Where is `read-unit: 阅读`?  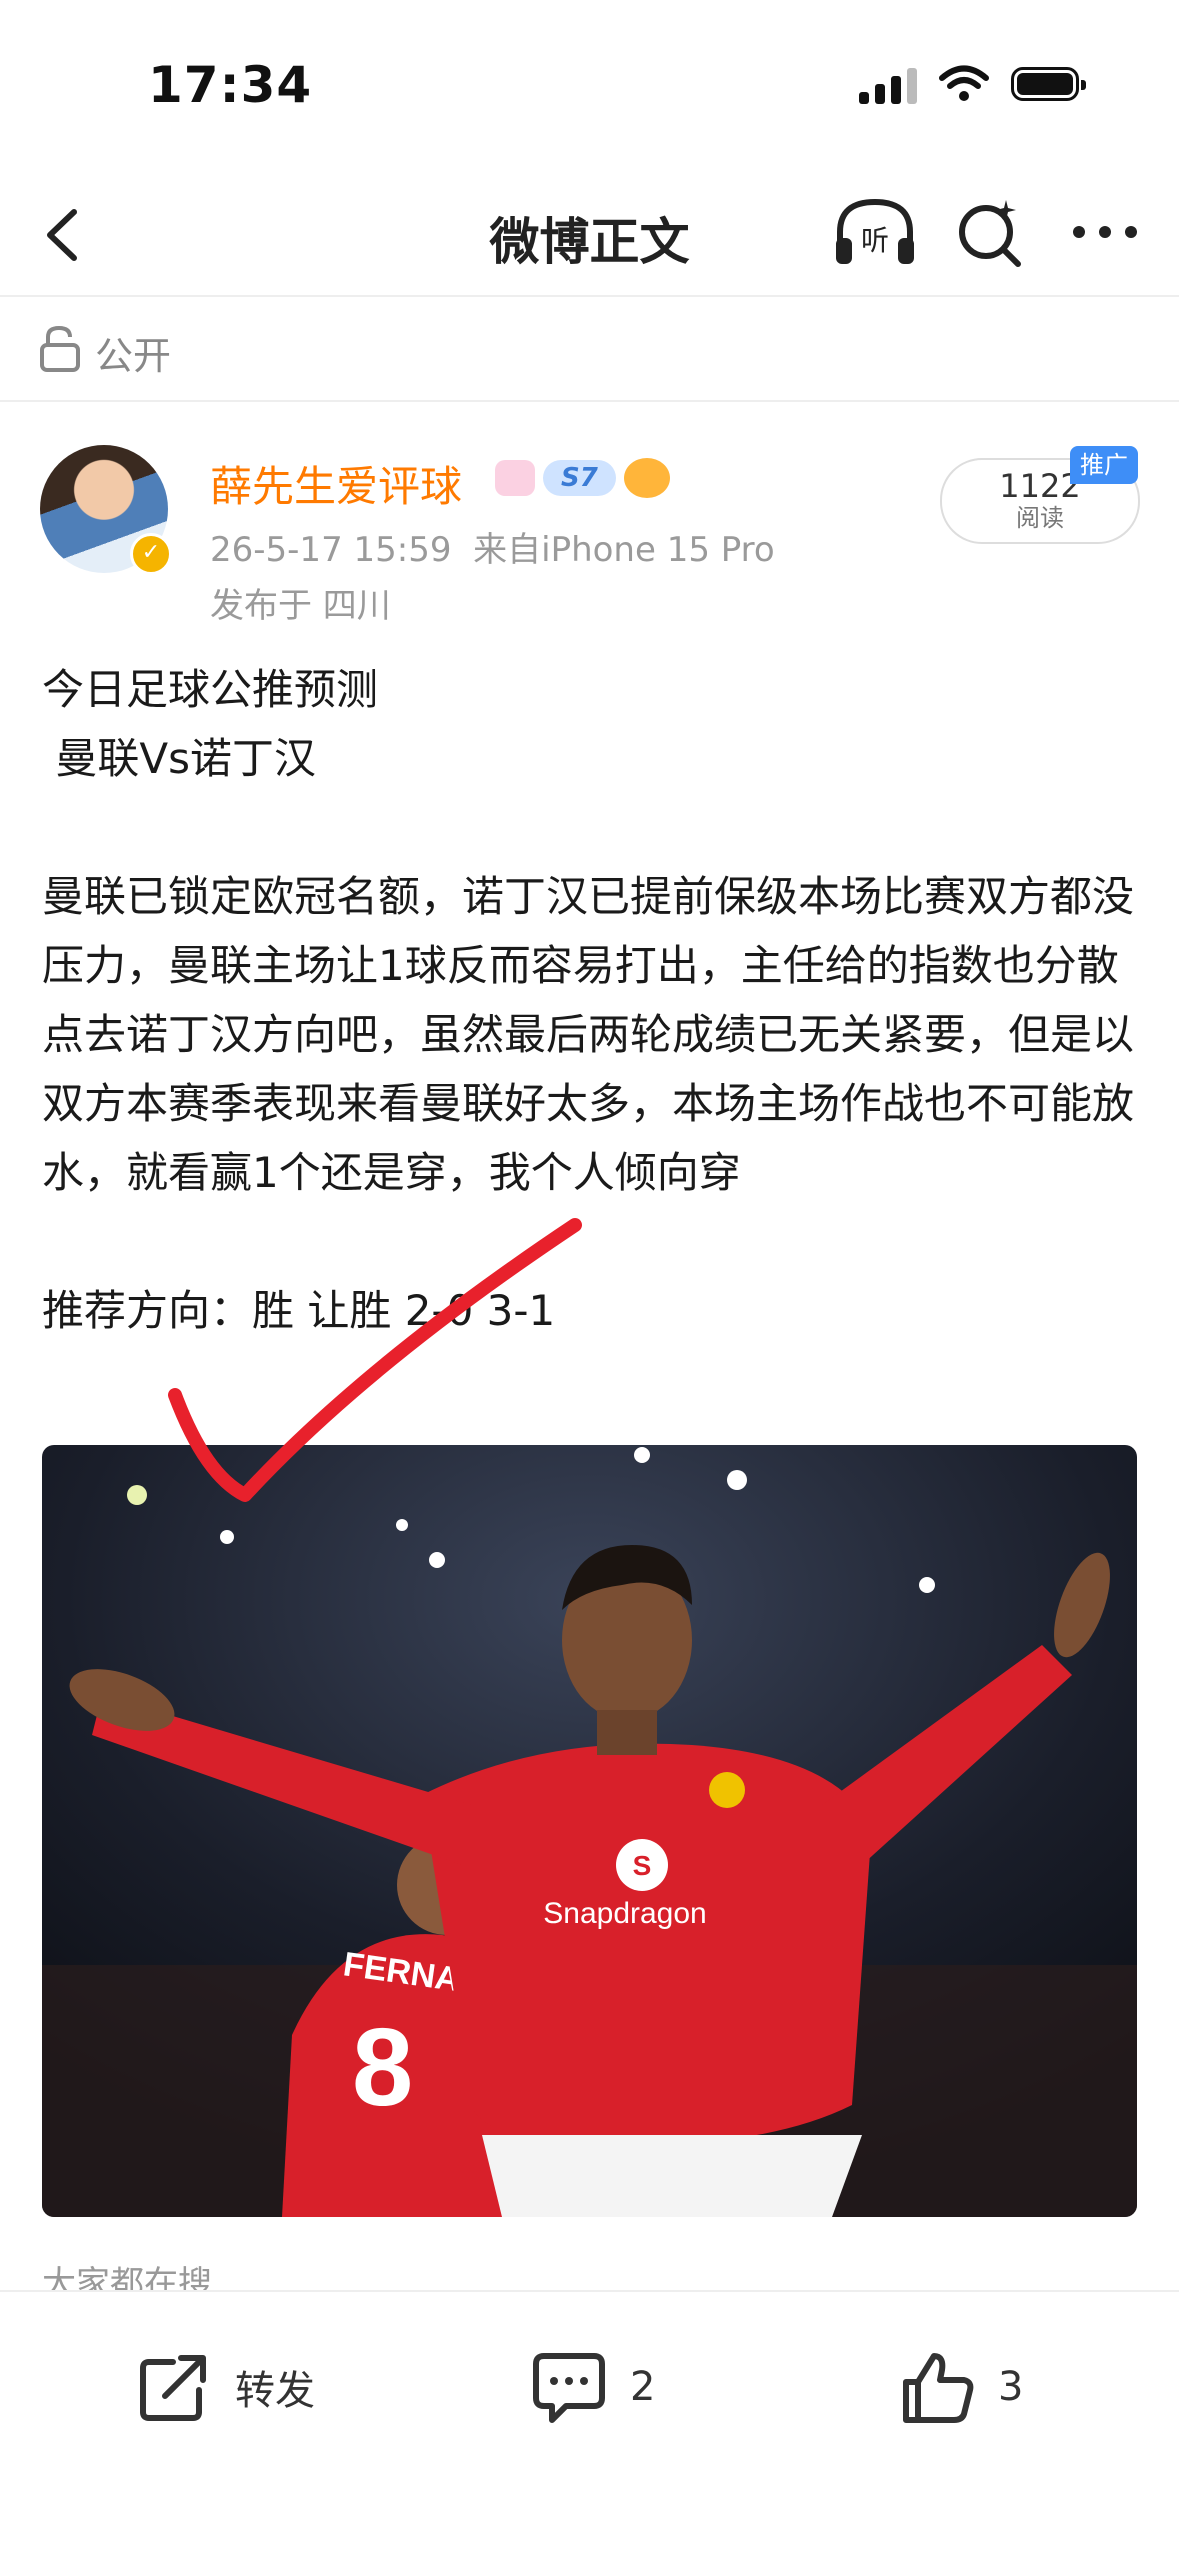 read-unit: 阅读 is located at coordinates (1040, 518).